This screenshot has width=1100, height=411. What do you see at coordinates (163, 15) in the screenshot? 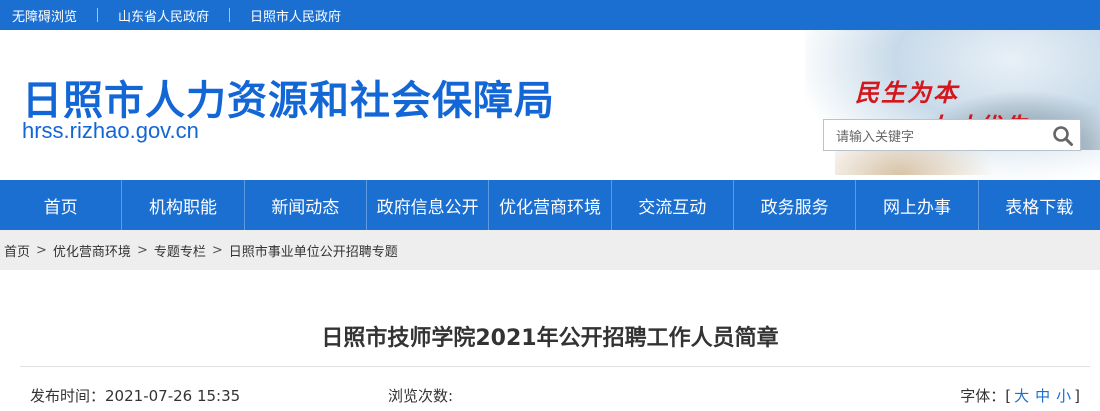
I see `shandong-gov-link: 山东省人民政府` at bounding box center [163, 15].